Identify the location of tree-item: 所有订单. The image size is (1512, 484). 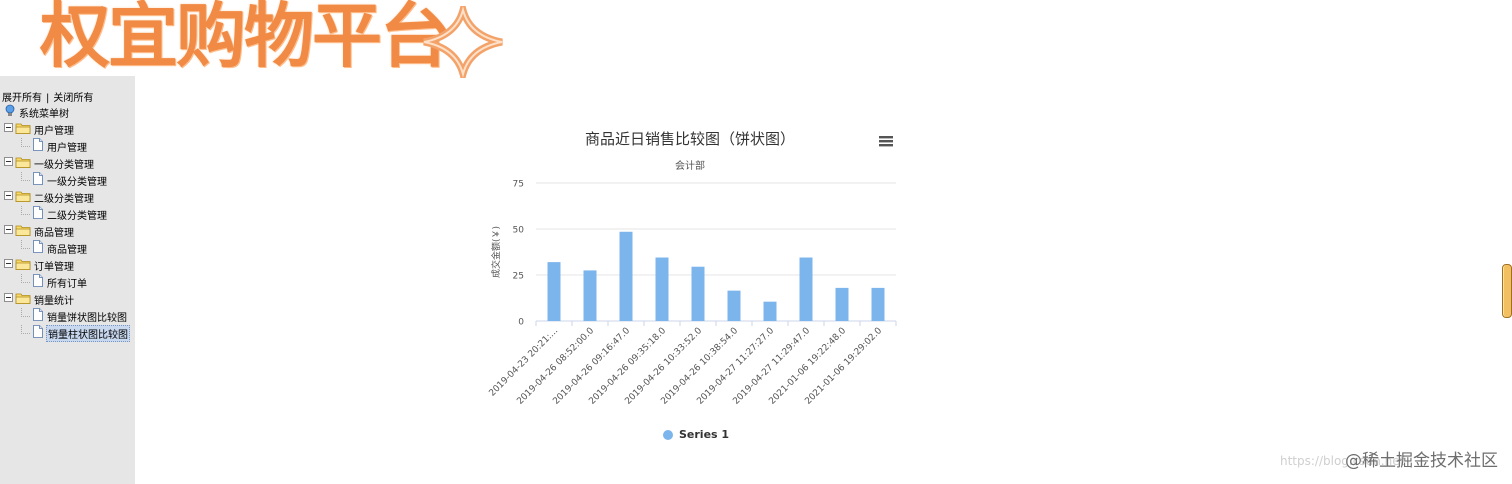
(54, 282).